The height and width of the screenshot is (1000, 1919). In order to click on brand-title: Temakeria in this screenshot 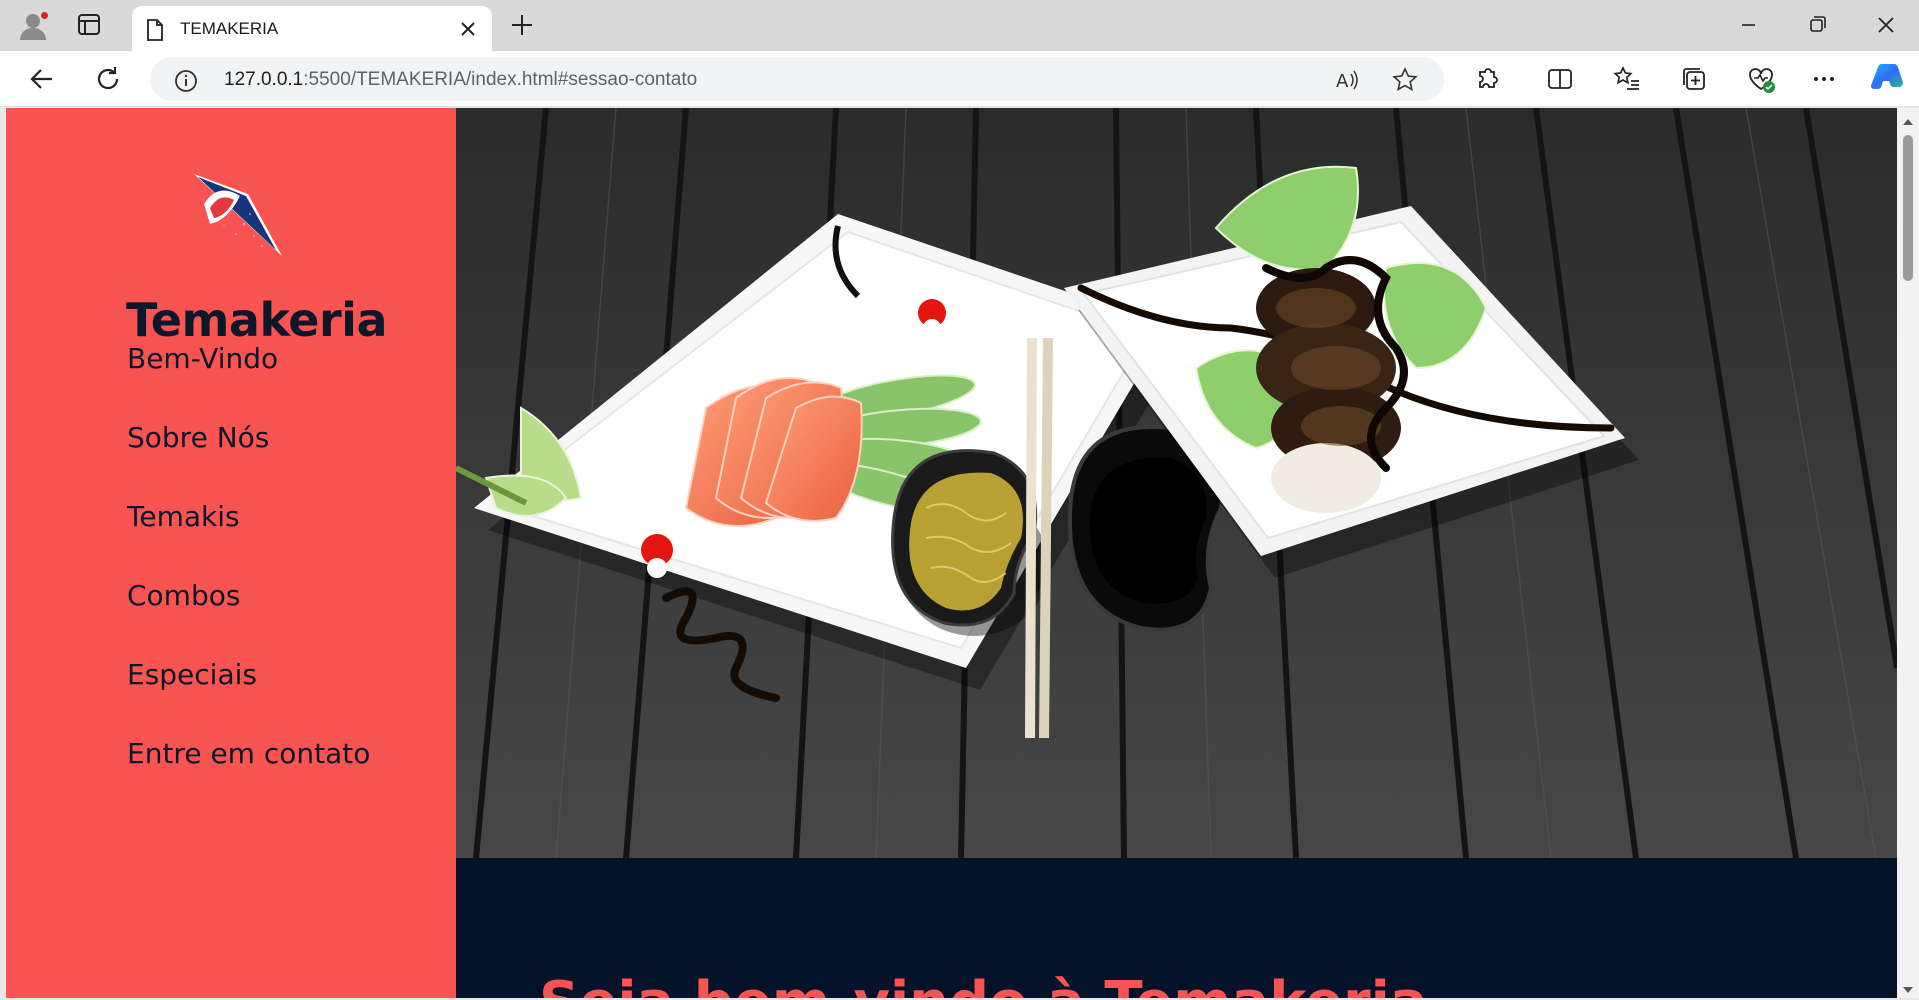, I will do `click(257, 320)`.